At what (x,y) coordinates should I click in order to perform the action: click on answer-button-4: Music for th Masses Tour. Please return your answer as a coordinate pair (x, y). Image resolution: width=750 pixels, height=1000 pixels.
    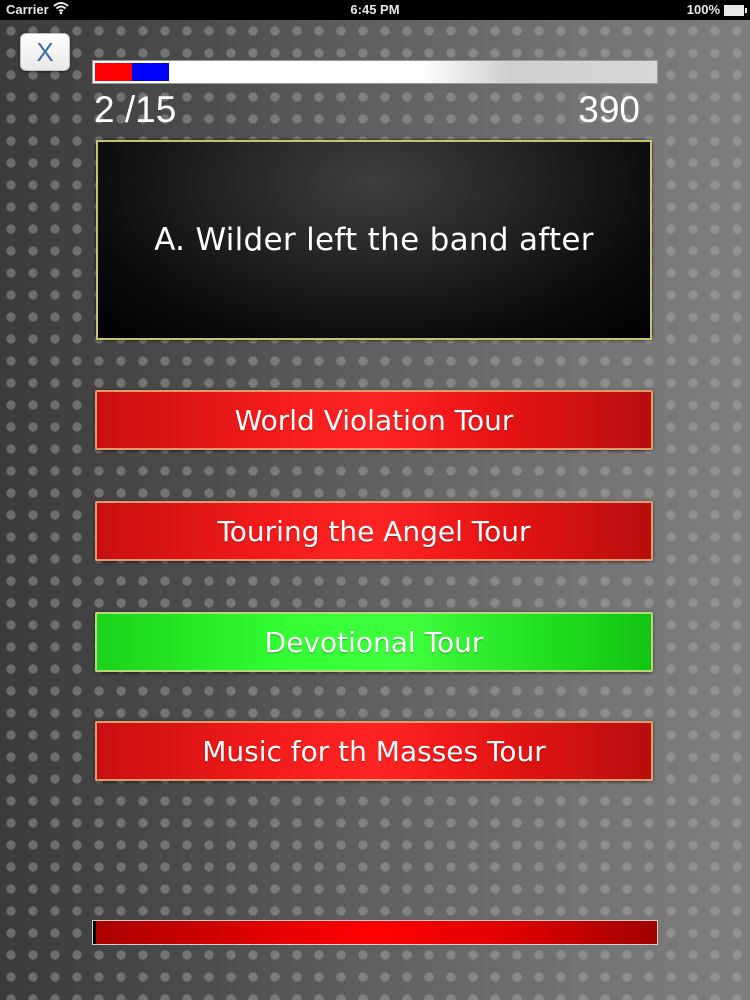
    Looking at the image, I should click on (374, 751).